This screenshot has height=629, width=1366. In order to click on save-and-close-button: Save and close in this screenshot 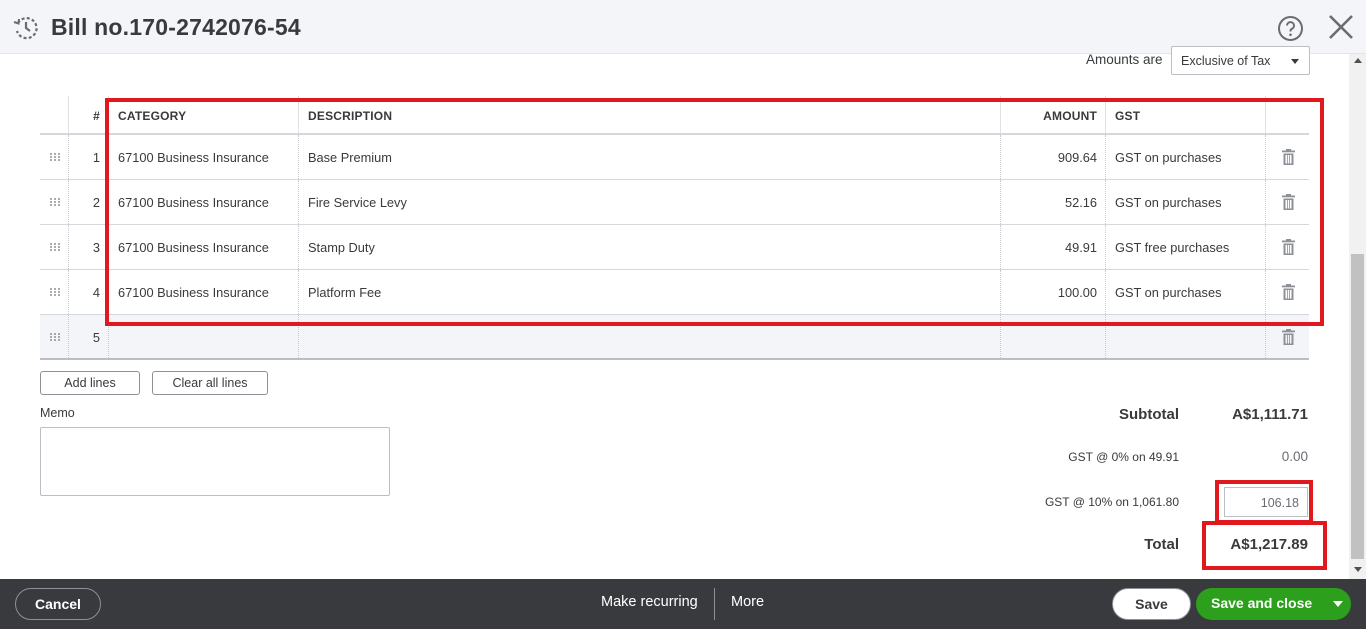, I will do `click(1273, 604)`.